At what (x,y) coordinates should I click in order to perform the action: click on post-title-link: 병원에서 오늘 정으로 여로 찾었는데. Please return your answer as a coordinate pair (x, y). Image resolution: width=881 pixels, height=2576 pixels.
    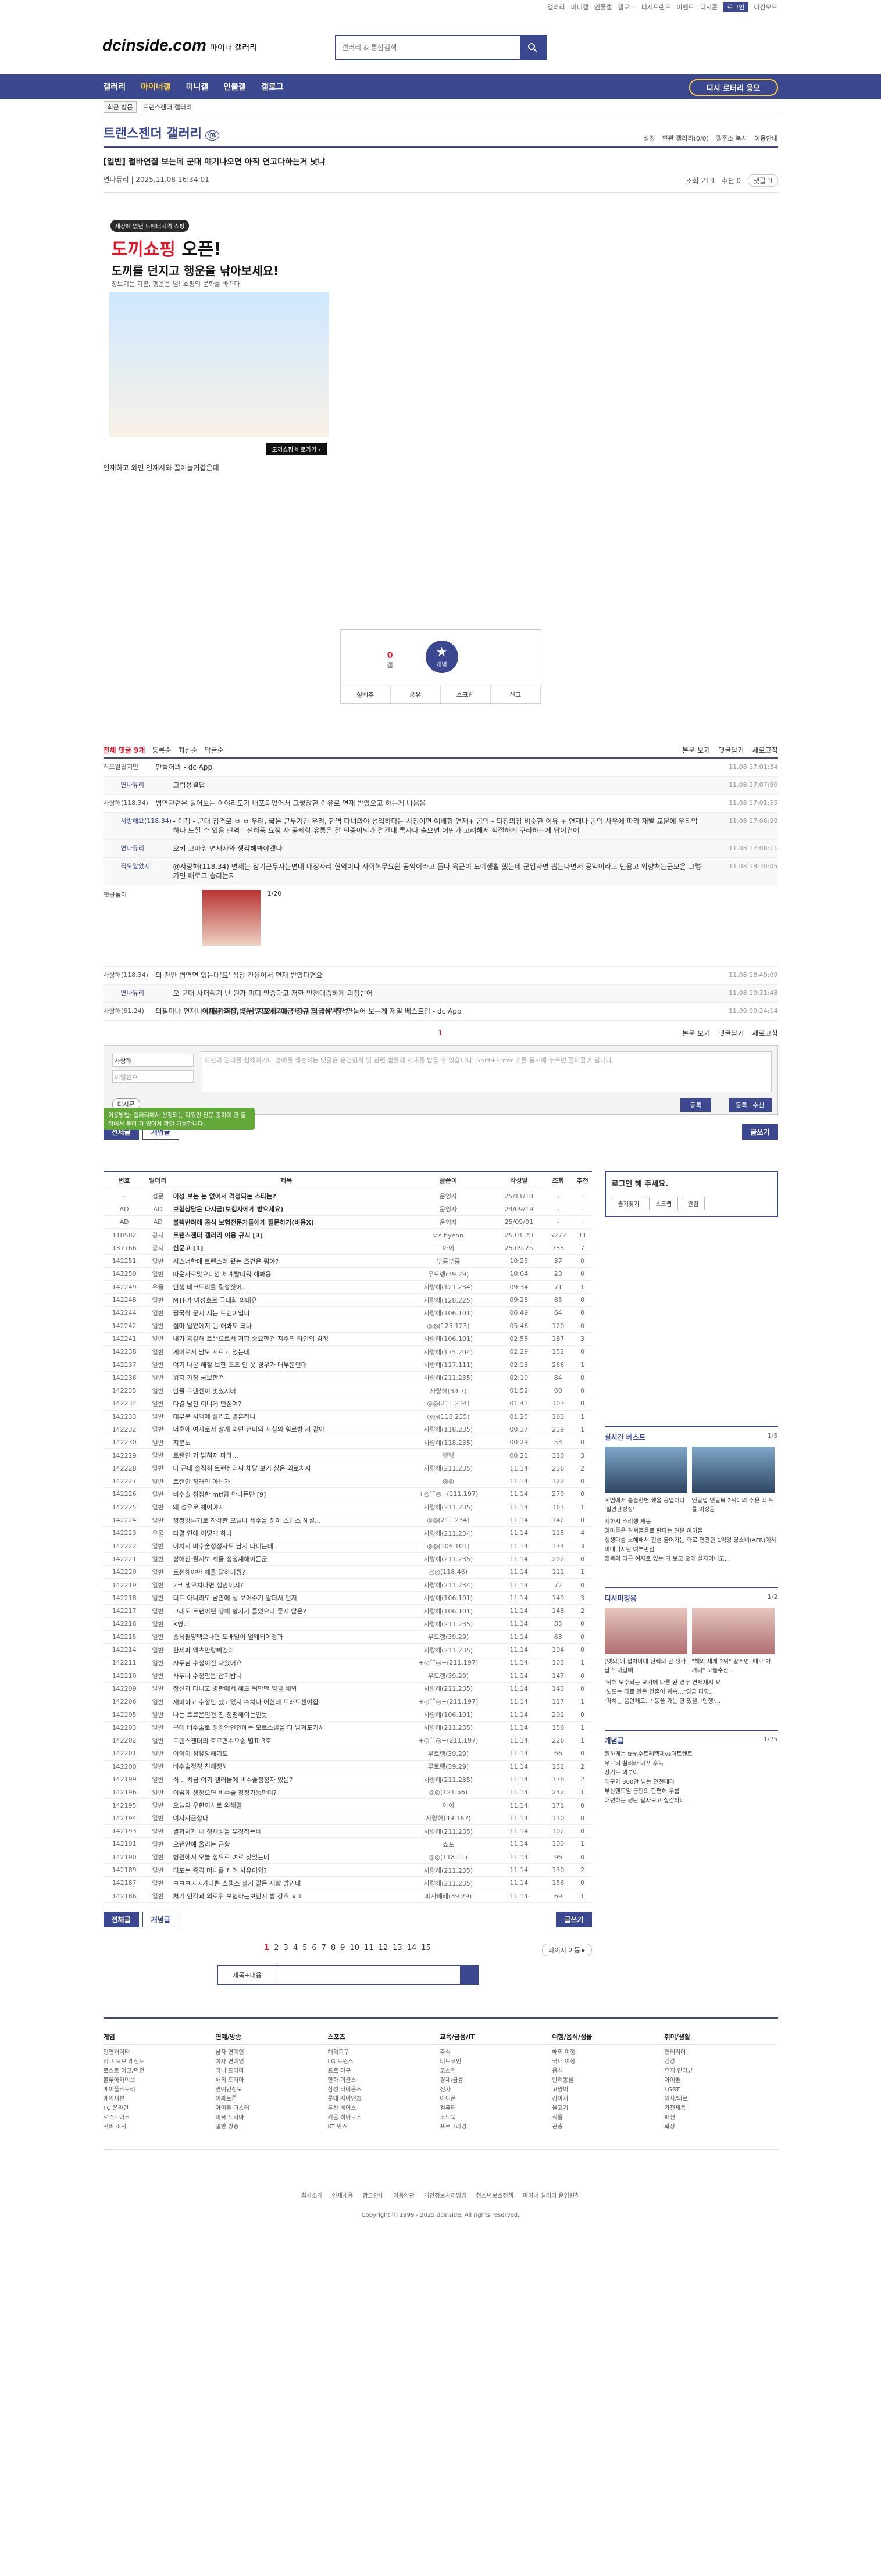
    Looking at the image, I should click on (286, 1858).